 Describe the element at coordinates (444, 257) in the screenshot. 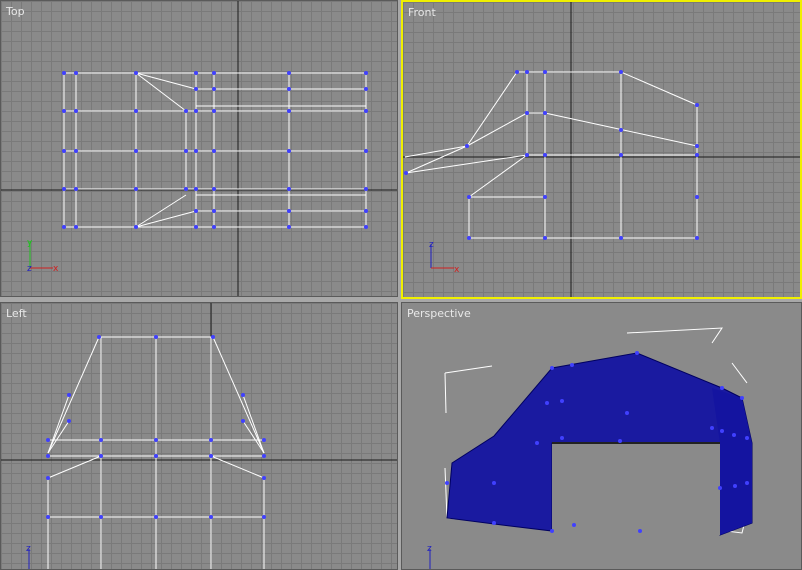

I see `axis-gizmo: z x` at that location.